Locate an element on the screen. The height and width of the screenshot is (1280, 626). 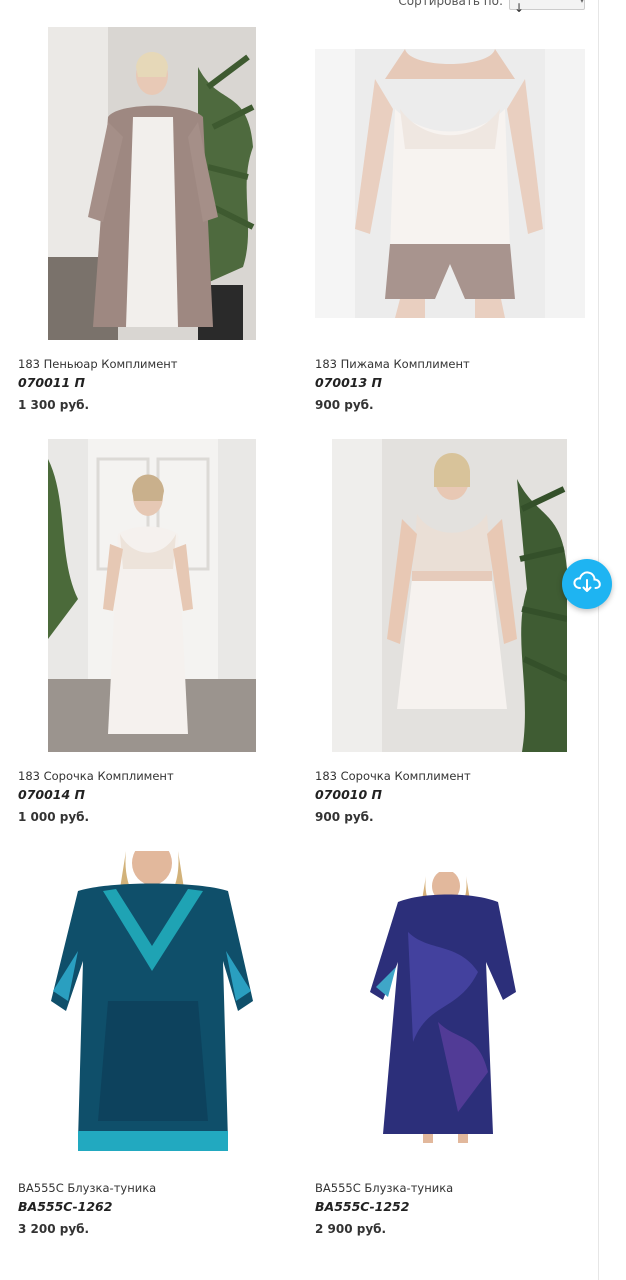
product-code: 070013 П is located at coordinates (348, 382).